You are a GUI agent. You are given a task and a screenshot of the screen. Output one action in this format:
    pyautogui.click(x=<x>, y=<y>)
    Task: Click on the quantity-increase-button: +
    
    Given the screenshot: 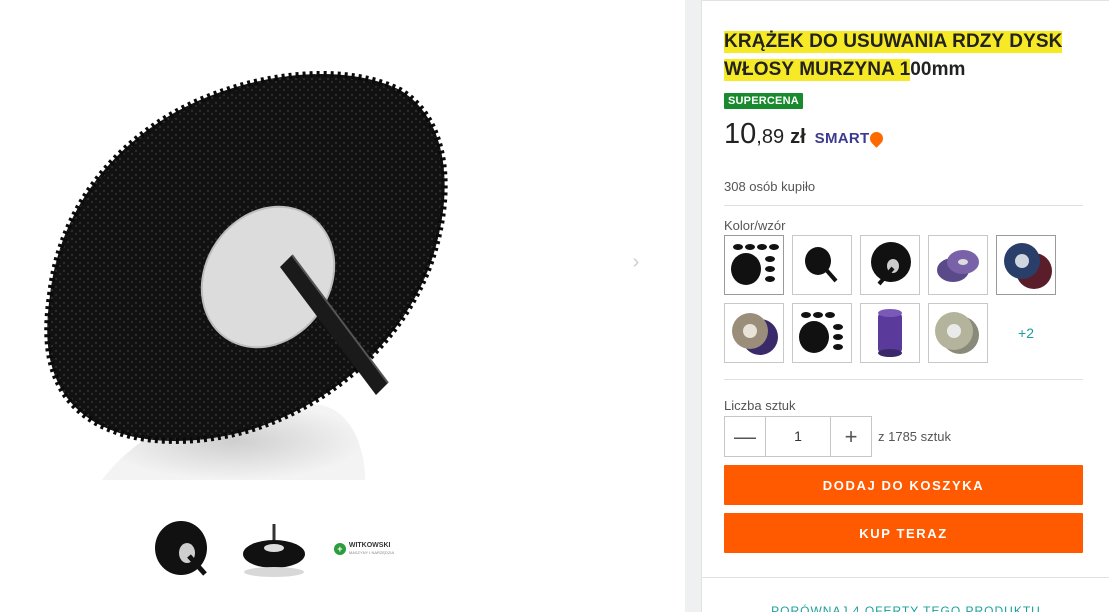 What is the action you would take?
    pyautogui.click(x=851, y=436)
    